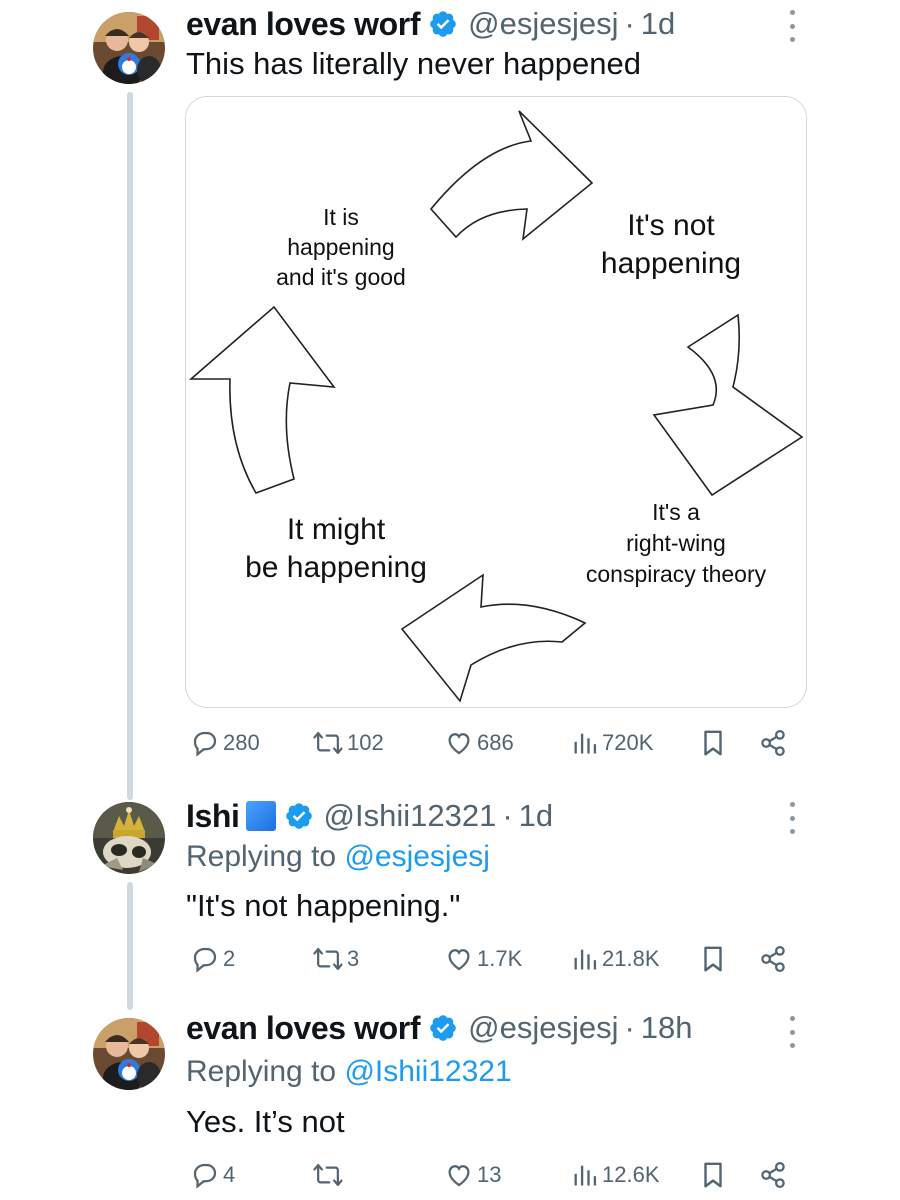  Describe the element at coordinates (365, 742) in the screenshot. I see `repost-count: 102` at that location.